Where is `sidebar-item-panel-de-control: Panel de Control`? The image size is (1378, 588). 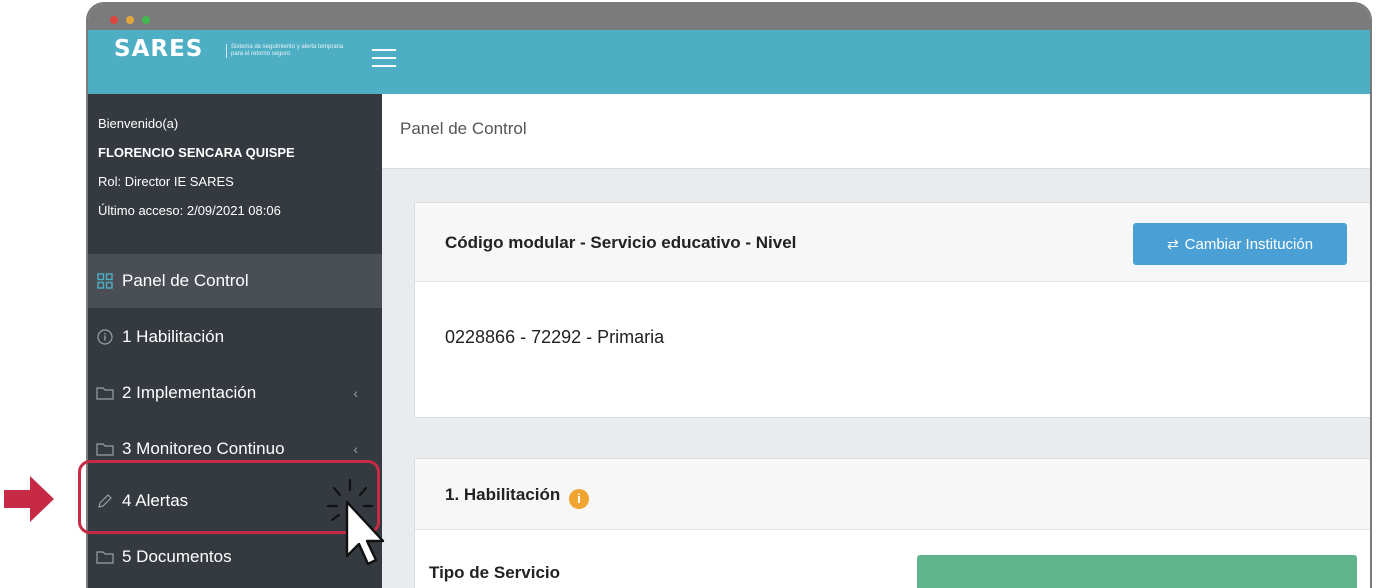 sidebar-item-panel-de-control: Panel de Control is located at coordinates (235, 281).